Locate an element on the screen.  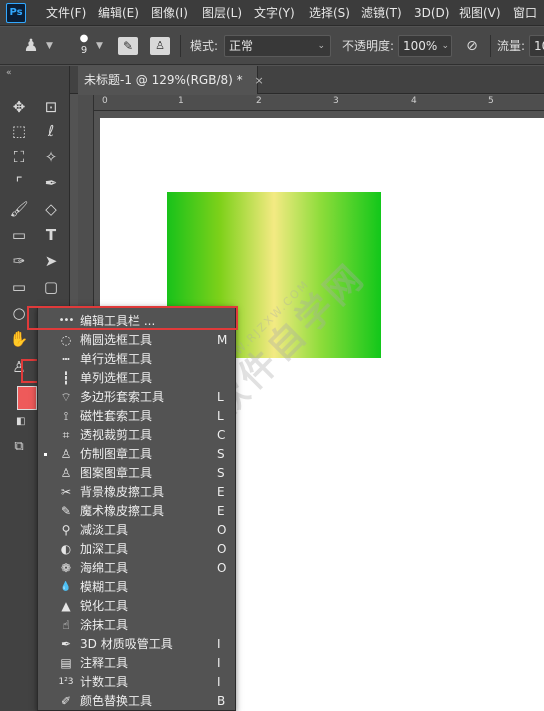
opacity-input: 100% ⌄ is located at coordinates (425, 46).